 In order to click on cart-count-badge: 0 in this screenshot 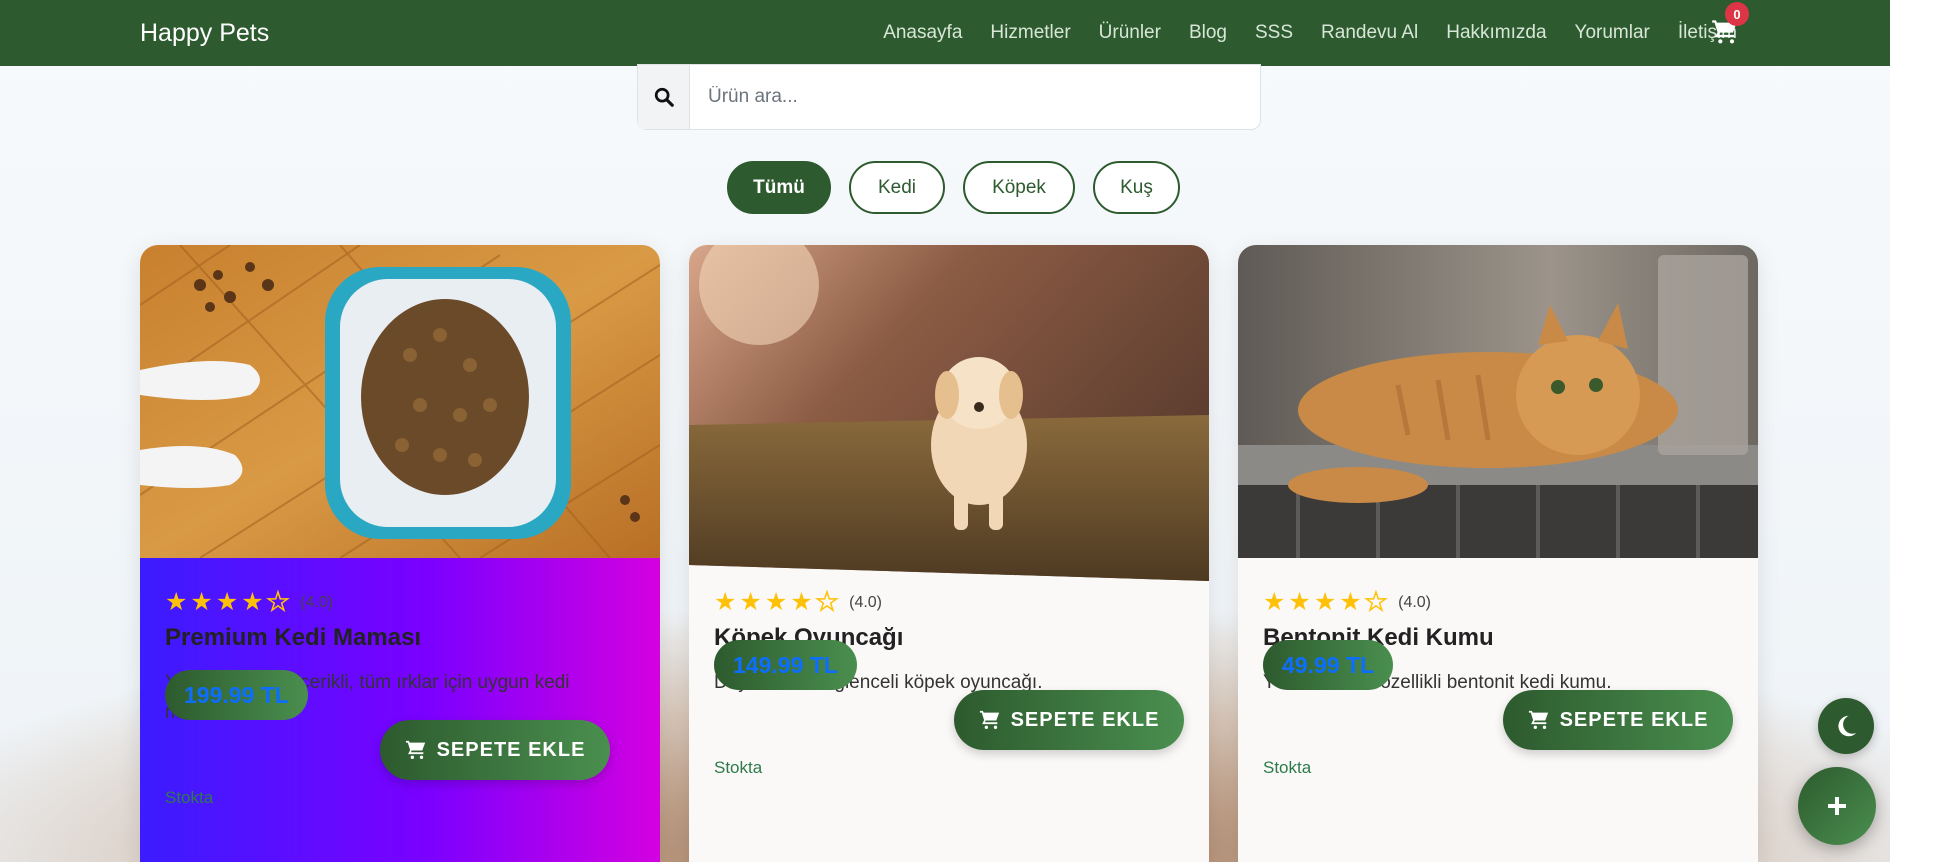, I will do `click(1737, 14)`.